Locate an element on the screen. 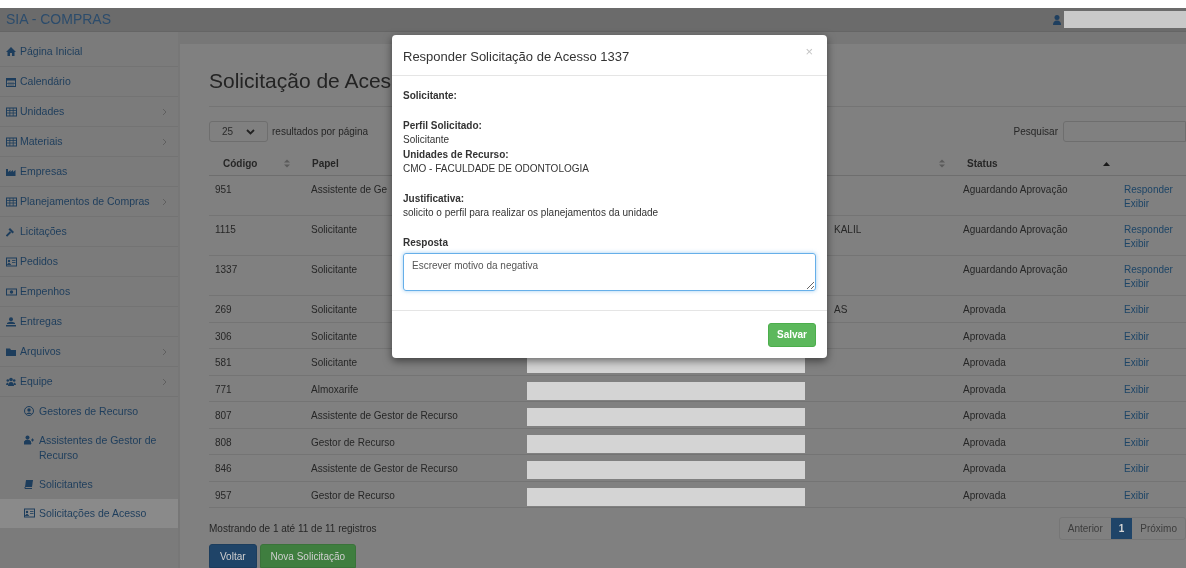  sidebar-item: Unidades is located at coordinates (89, 112).